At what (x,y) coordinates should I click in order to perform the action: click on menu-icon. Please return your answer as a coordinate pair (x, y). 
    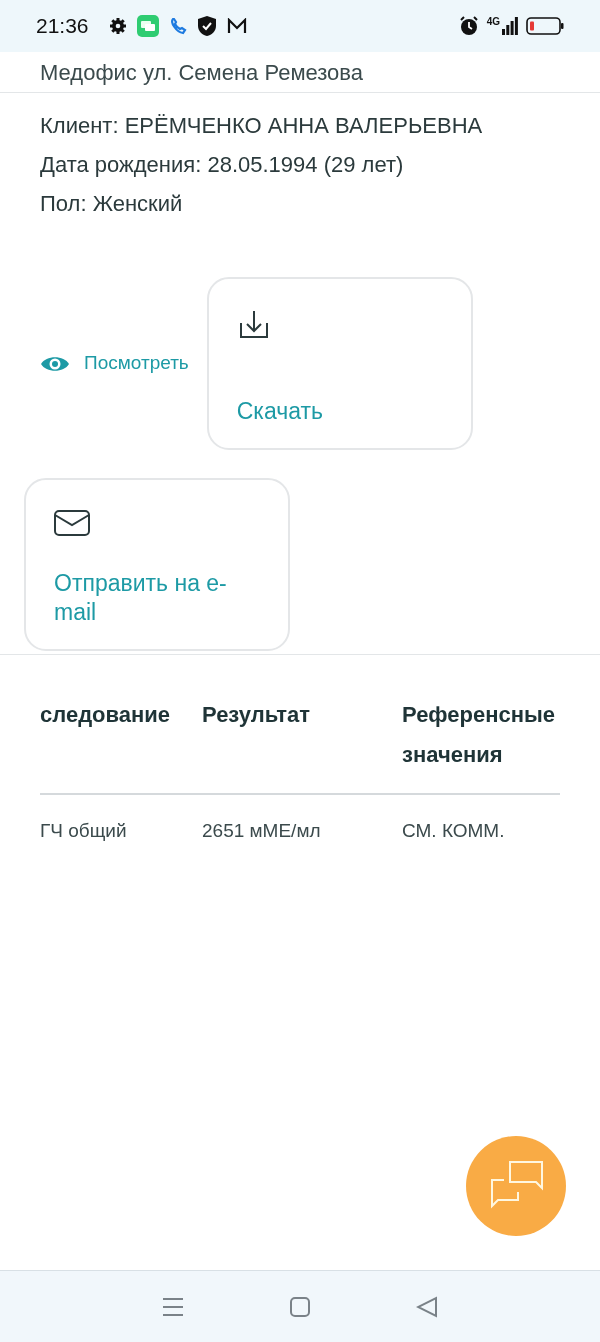
    Looking at the image, I should click on (173, 1306).